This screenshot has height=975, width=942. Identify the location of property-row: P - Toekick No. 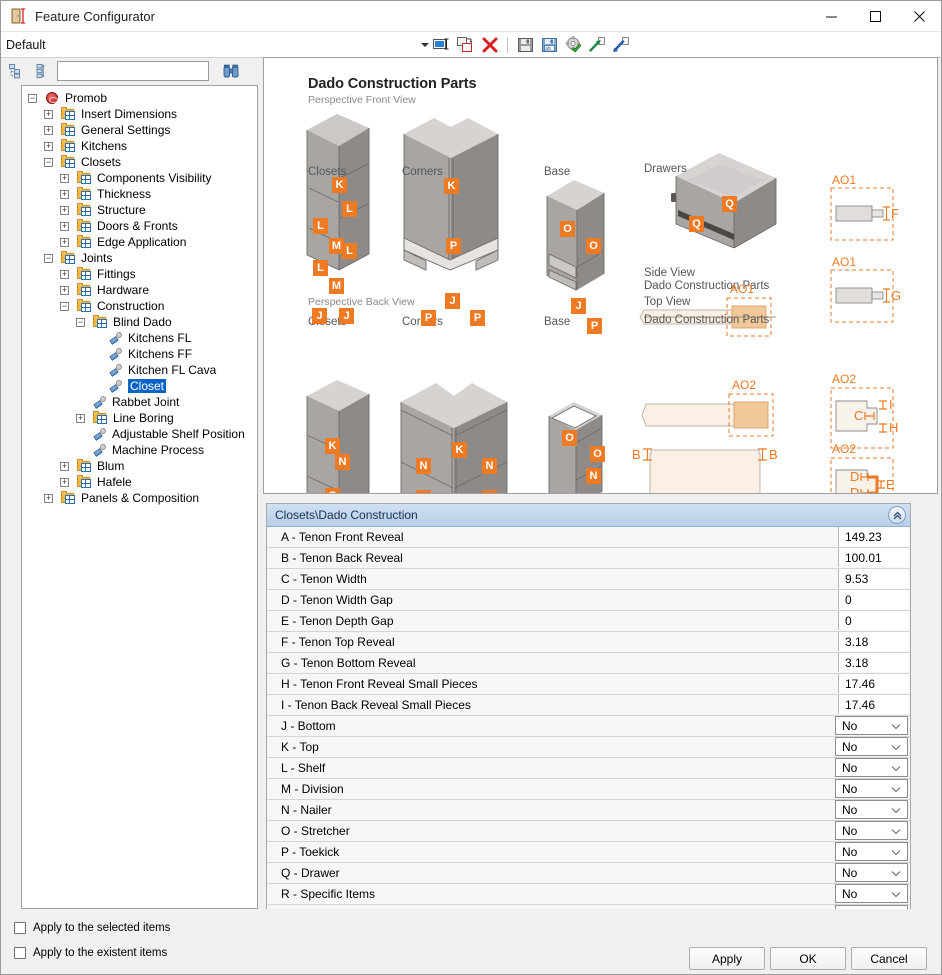
(588, 852).